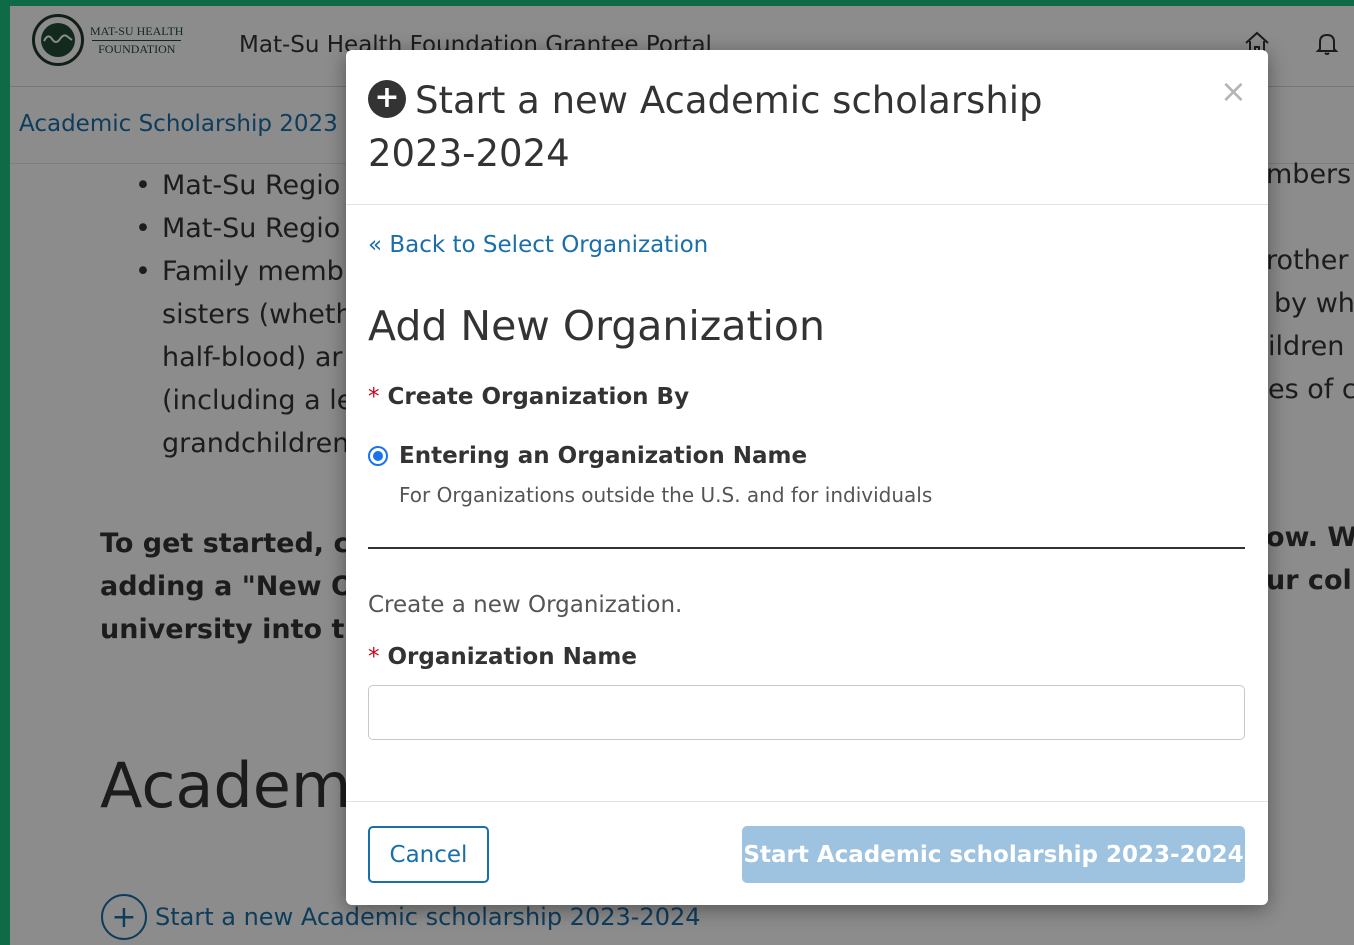 The image size is (1354, 945). Describe the element at coordinates (502, 657) in the screenshot. I see `organization-name-label: * Organization Name` at that location.